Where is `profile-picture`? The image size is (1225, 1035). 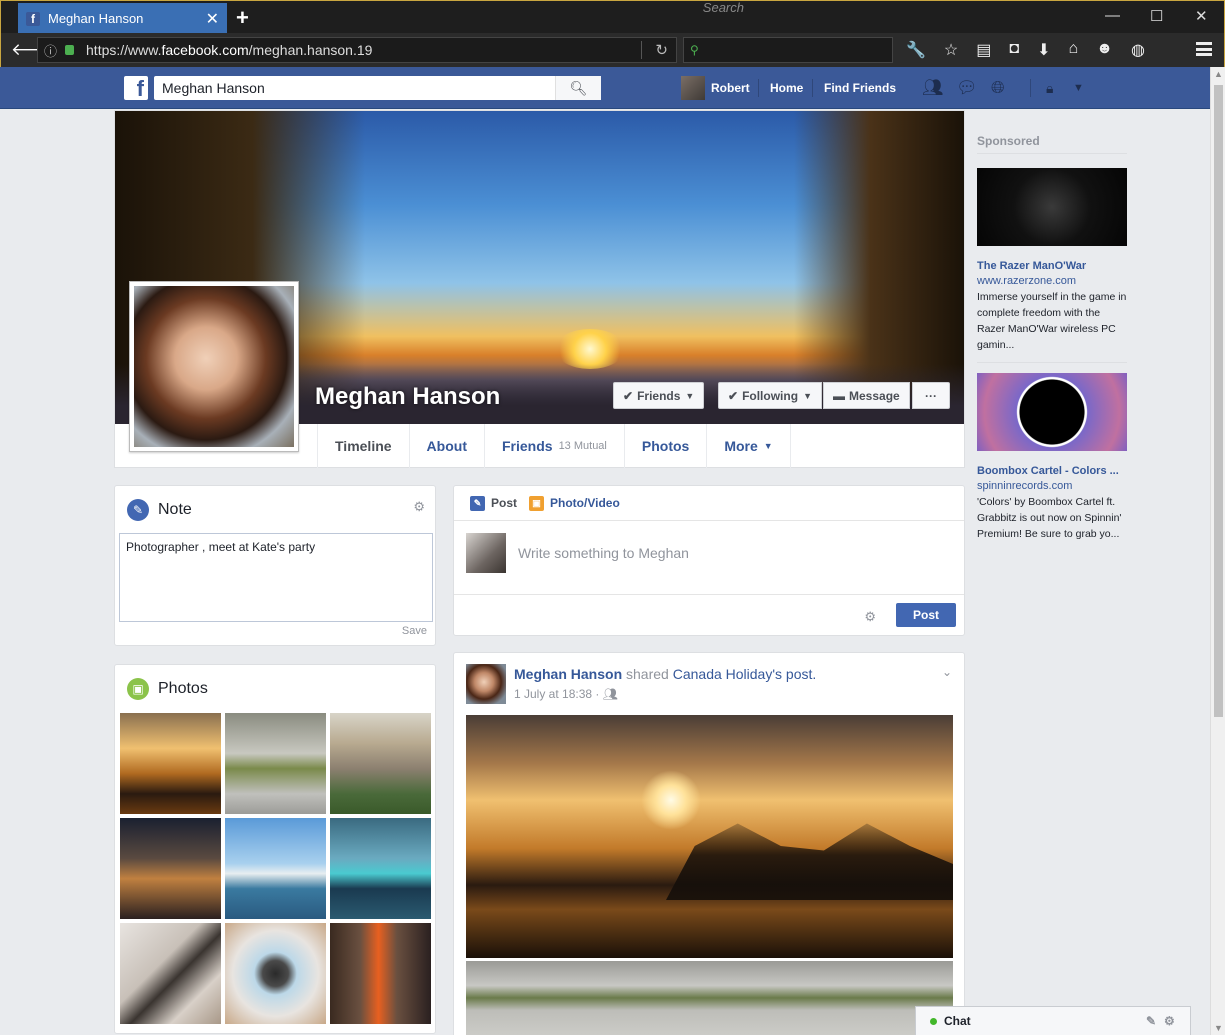
profile-picture is located at coordinates (214, 366).